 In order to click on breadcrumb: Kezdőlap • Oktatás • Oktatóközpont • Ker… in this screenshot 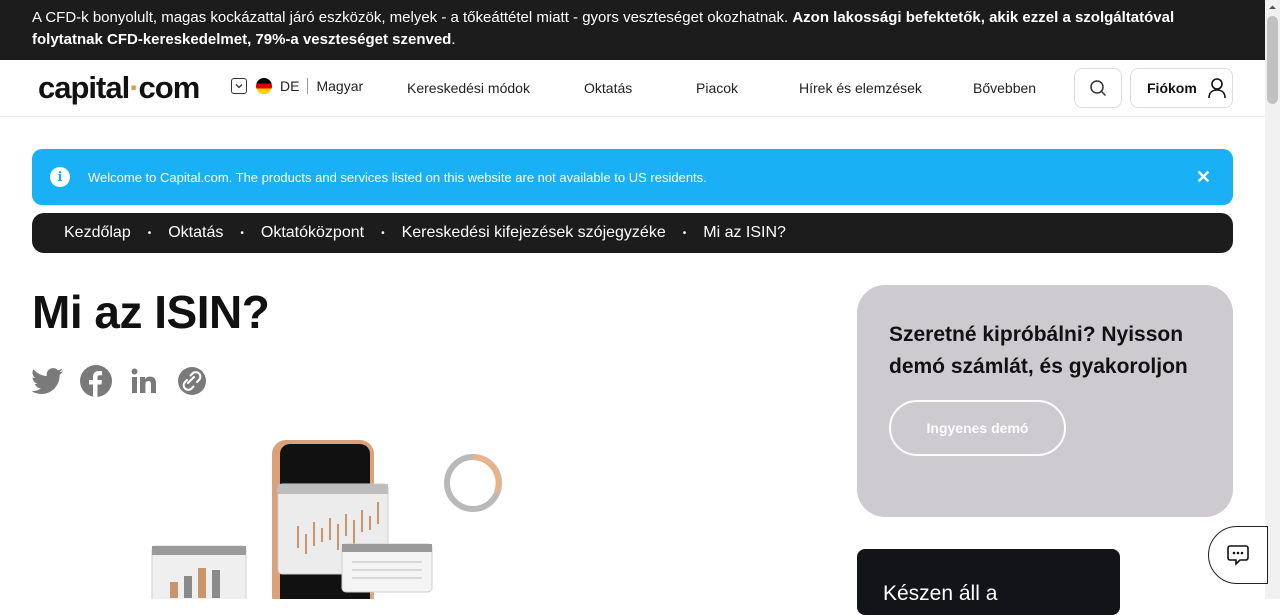, I will do `click(632, 233)`.